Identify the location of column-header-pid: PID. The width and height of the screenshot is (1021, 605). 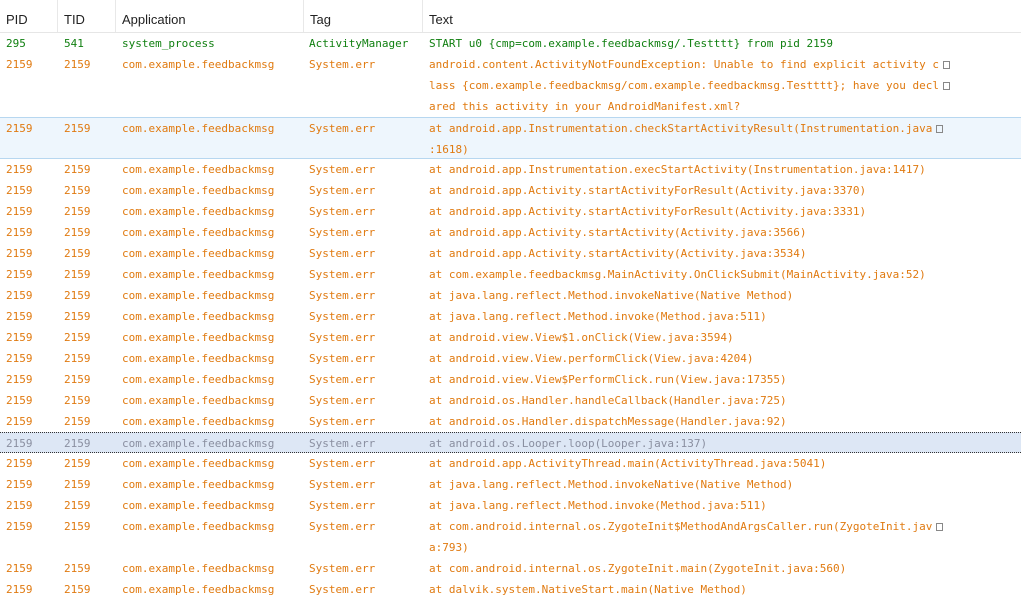
(29, 16).